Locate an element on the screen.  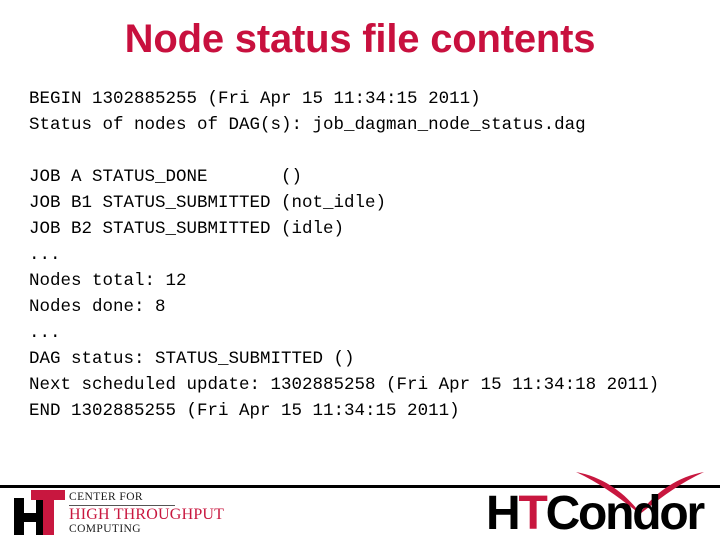
chtc-line-high-throughput: HIGH THROUGHPUT is located at coordinates (147, 514).